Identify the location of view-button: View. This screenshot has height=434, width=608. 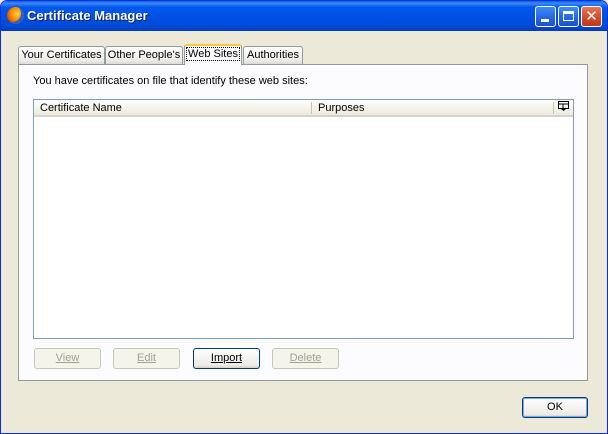
(67, 358).